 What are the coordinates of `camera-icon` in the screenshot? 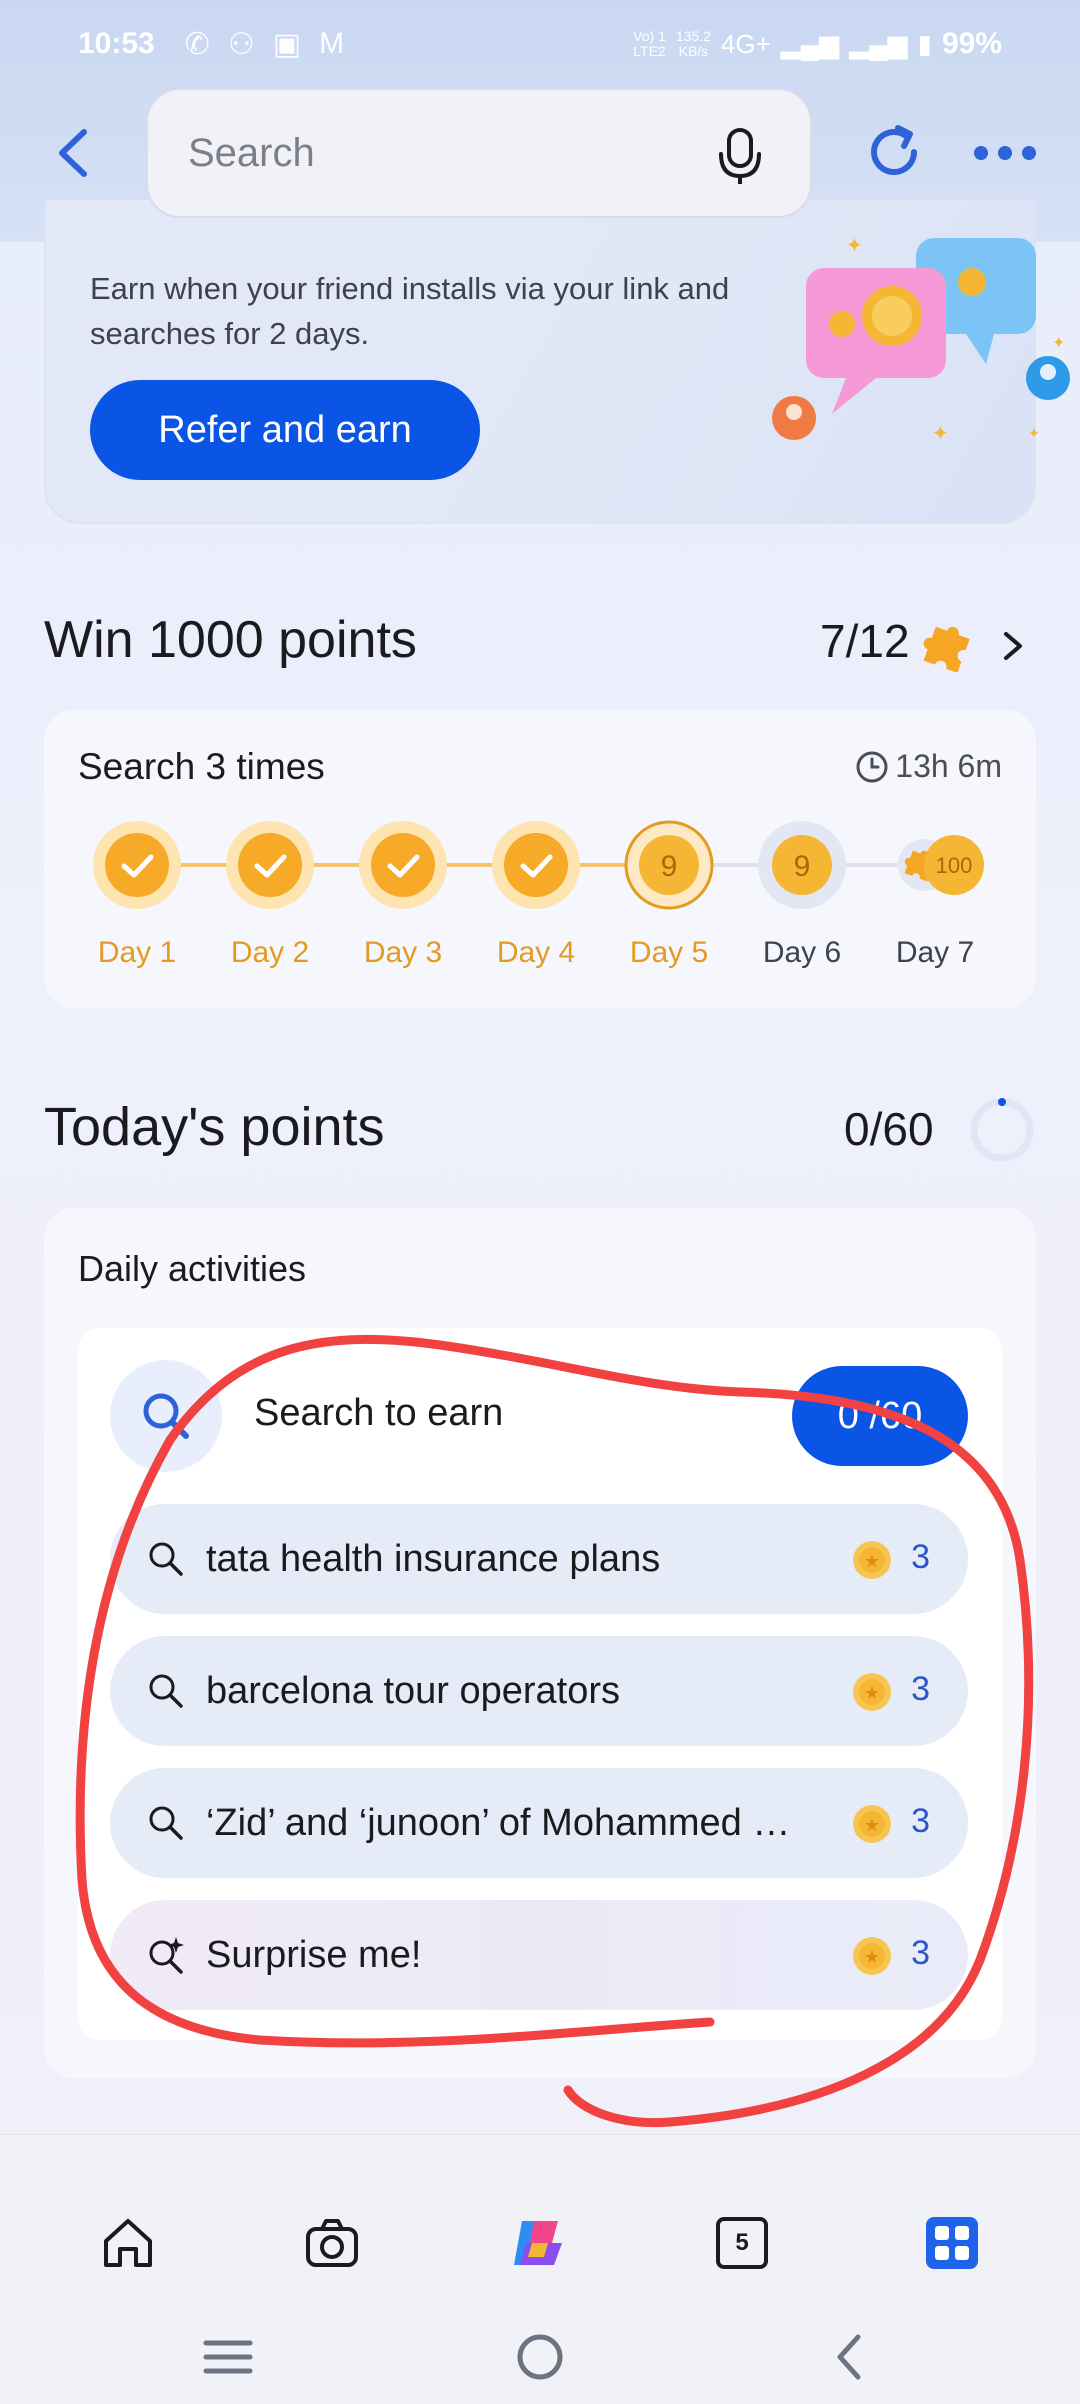 It's located at (332, 2243).